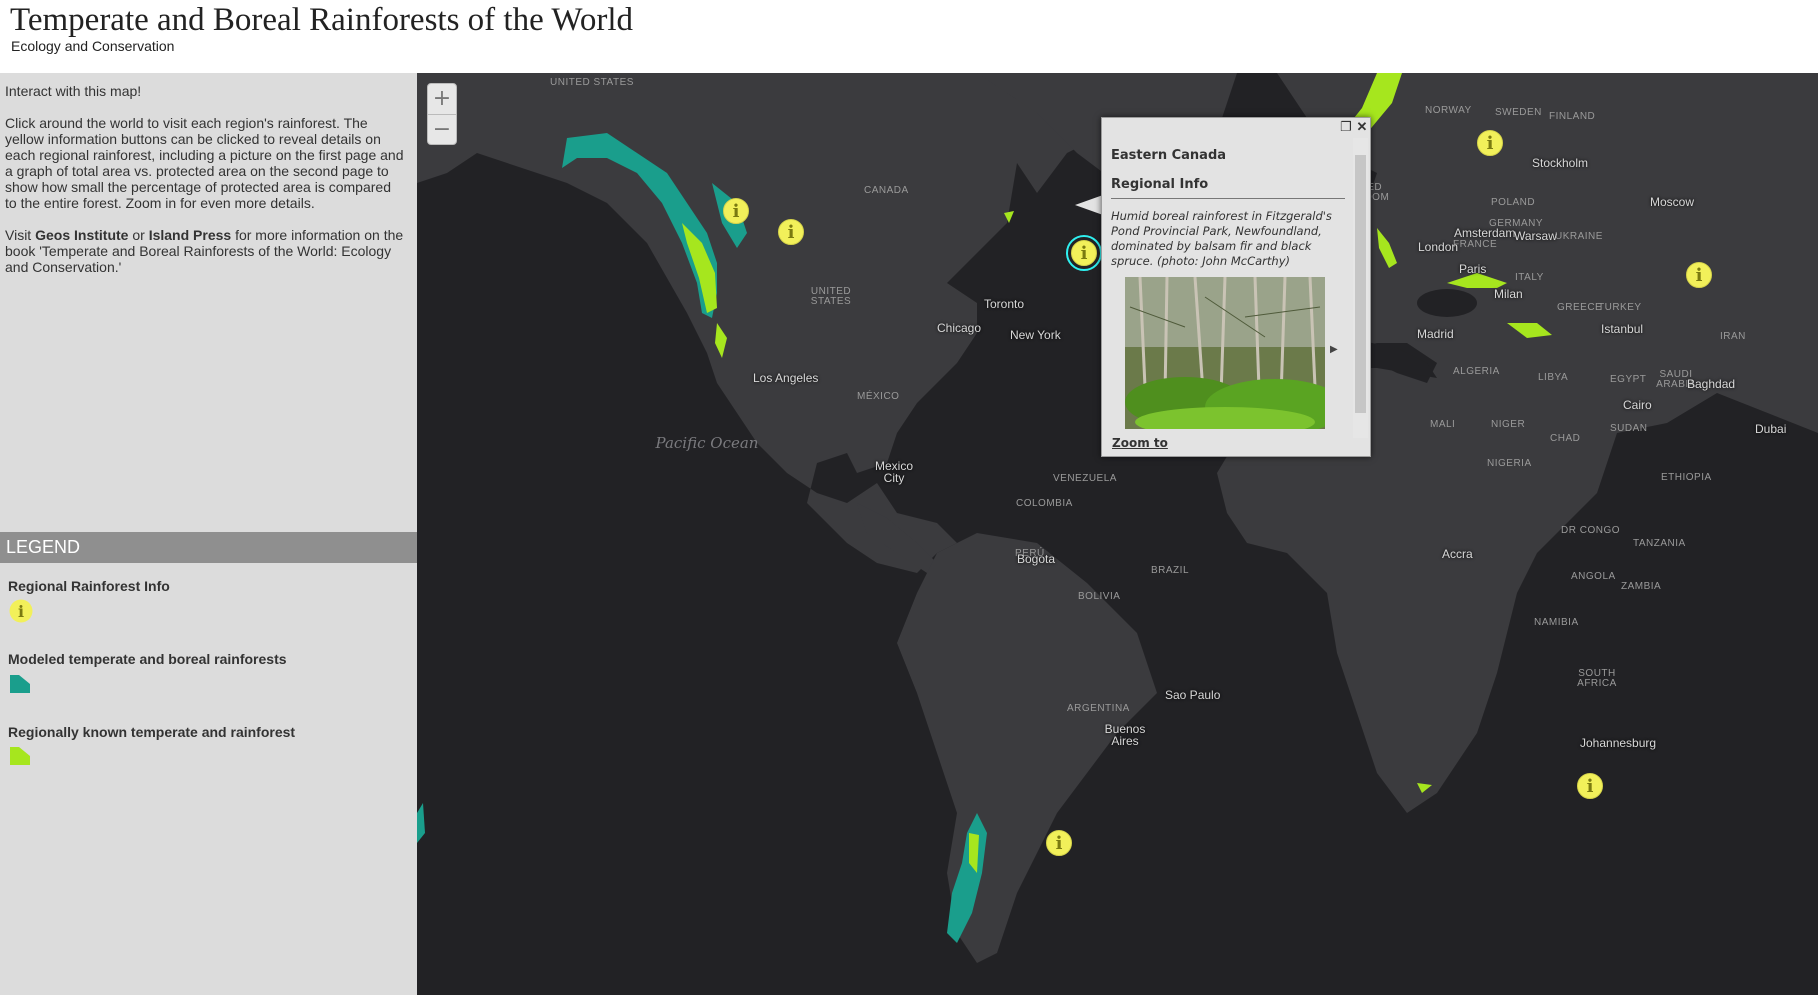  Describe the element at coordinates (1443, 424) in the screenshot. I see `label-mali: MALI` at that location.